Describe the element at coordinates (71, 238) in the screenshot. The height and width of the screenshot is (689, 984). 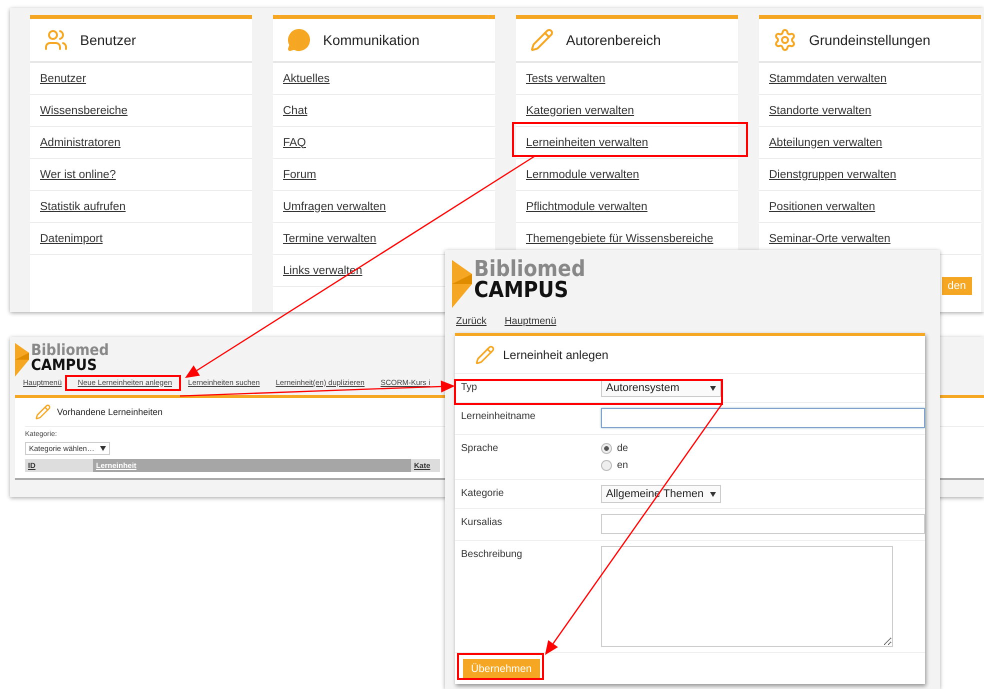
I see `menu-link: Datenimport` at that location.